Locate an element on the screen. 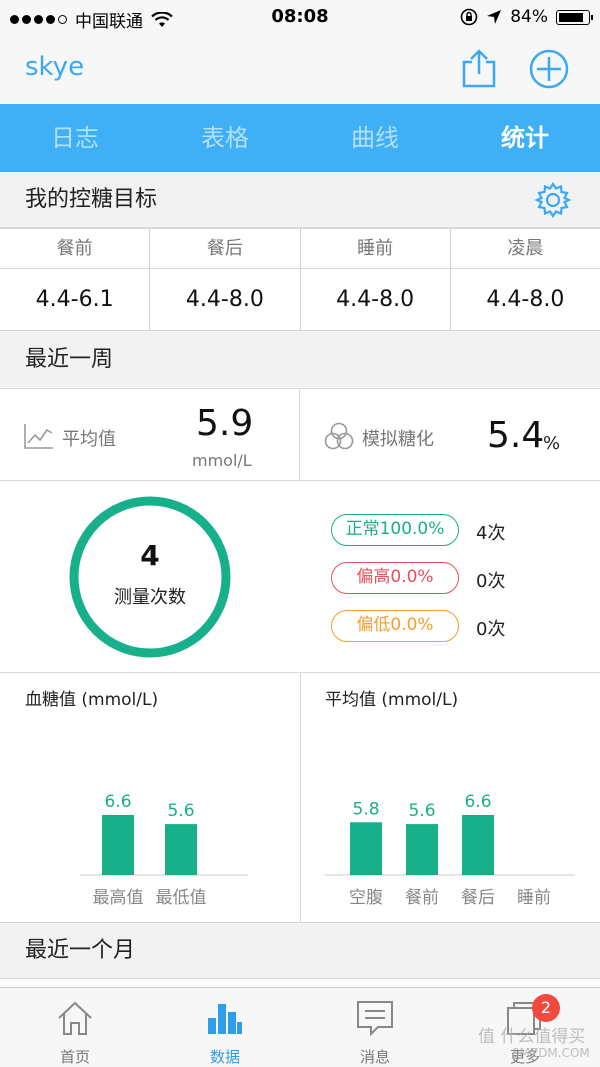 The height and width of the screenshot is (1067, 600). normal-percent-pill: 正常100.0% is located at coordinates (395, 530).